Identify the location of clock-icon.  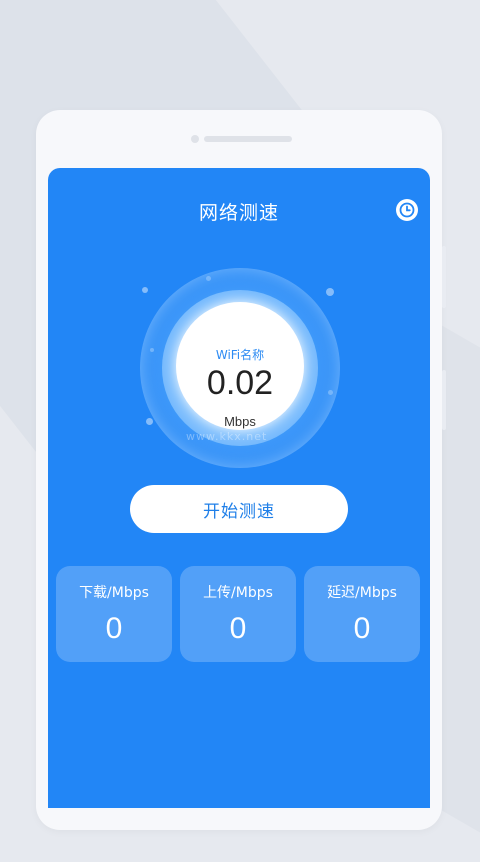
(407, 210).